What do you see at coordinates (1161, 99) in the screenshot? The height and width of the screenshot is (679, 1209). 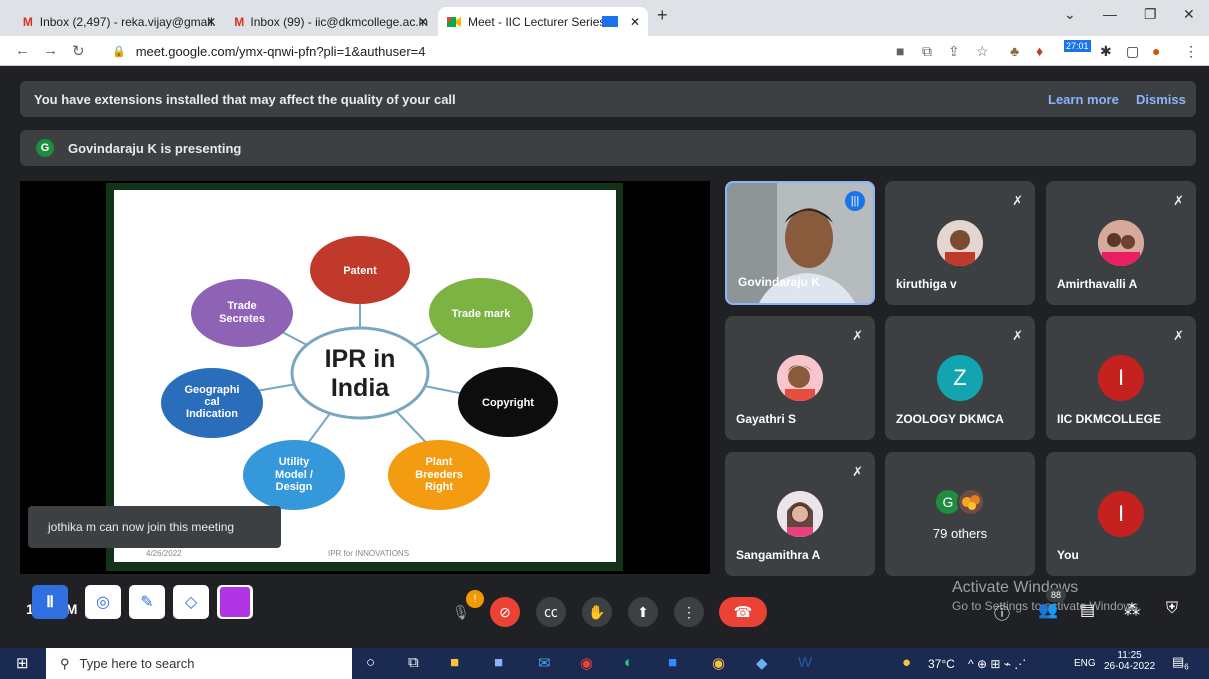 I see `dismiss-button: Dismiss` at bounding box center [1161, 99].